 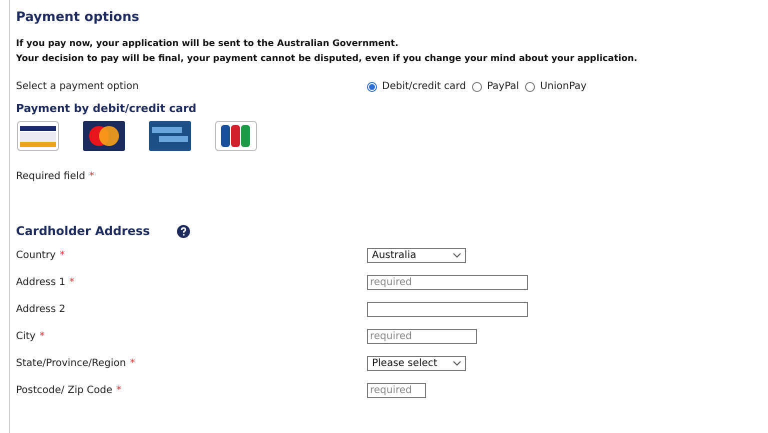 What do you see at coordinates (327, 59) in the screenshot?
I see `notice-text: Your decision to pay will be final, your payment cannot be disputed, even if you change your mind about your application.` at bounding box center [327, 59].